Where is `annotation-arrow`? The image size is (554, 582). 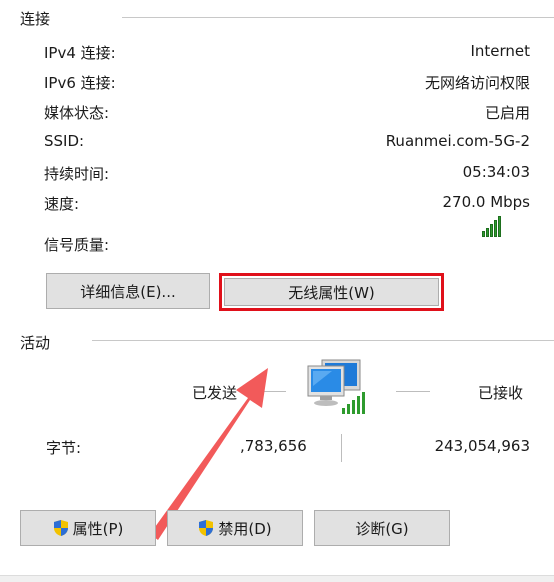 annotation-arrow is located at coordinates (209, 454).